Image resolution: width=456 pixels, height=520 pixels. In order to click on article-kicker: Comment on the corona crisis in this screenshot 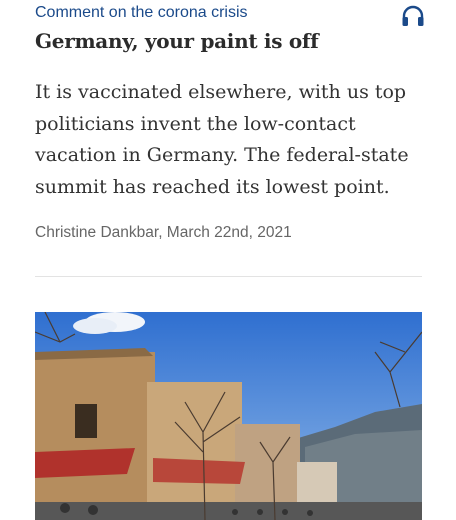, I will do `click(141, 12)`.